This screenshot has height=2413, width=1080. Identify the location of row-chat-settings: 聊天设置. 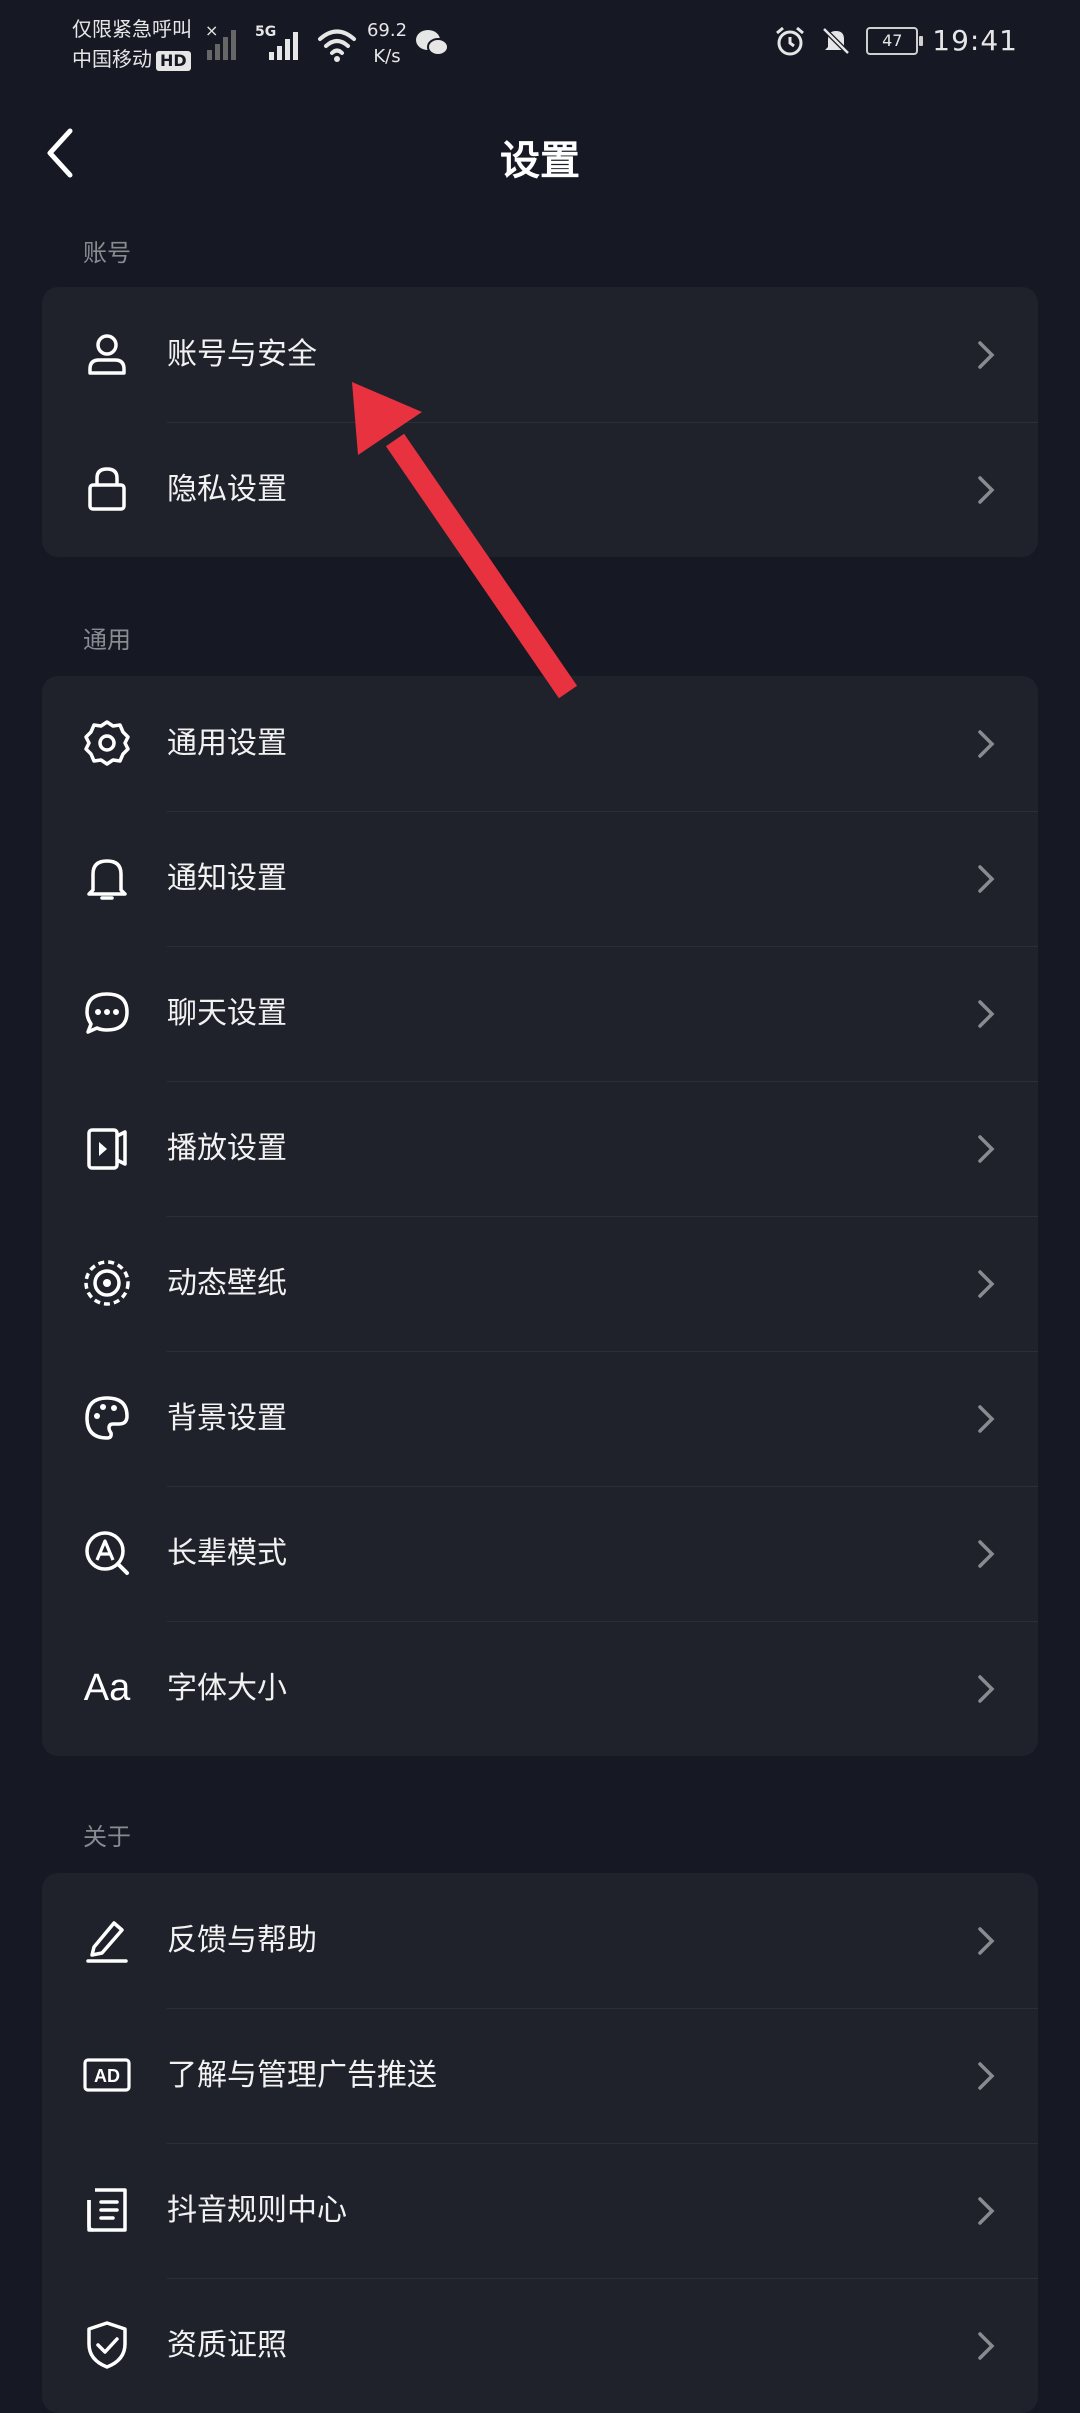
(540, 1013).